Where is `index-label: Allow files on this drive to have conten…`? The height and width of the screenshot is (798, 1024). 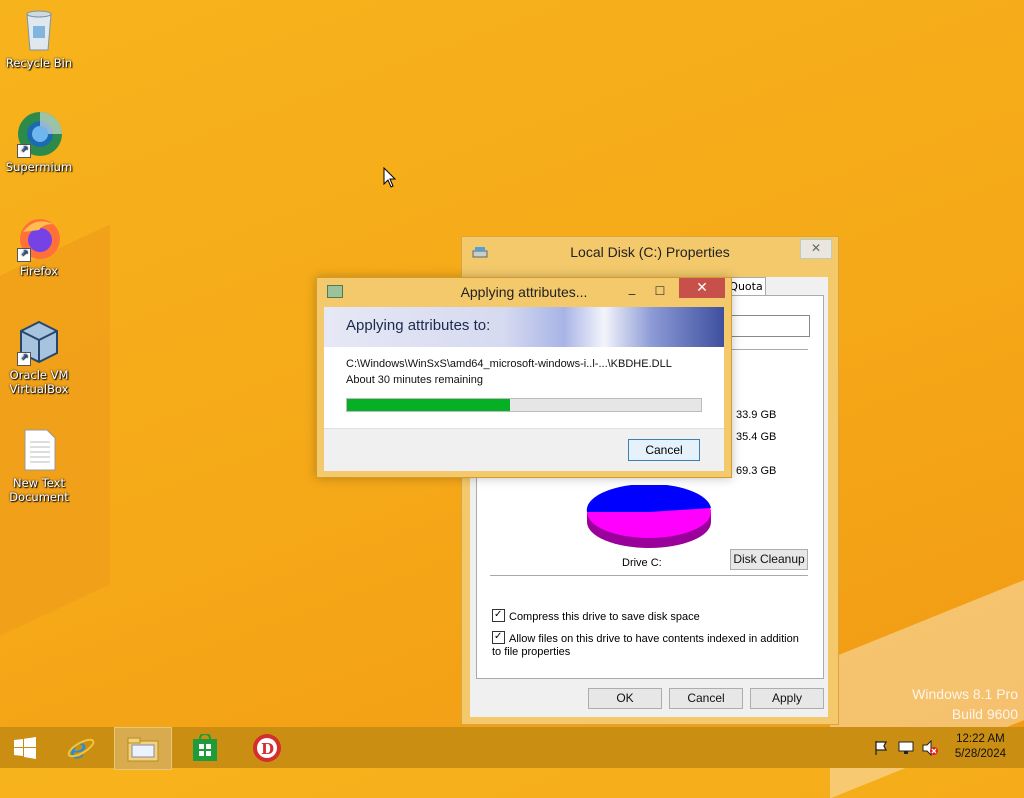 index-label: Allow files on this drive to have conten… is located at coordinates (645, 645).